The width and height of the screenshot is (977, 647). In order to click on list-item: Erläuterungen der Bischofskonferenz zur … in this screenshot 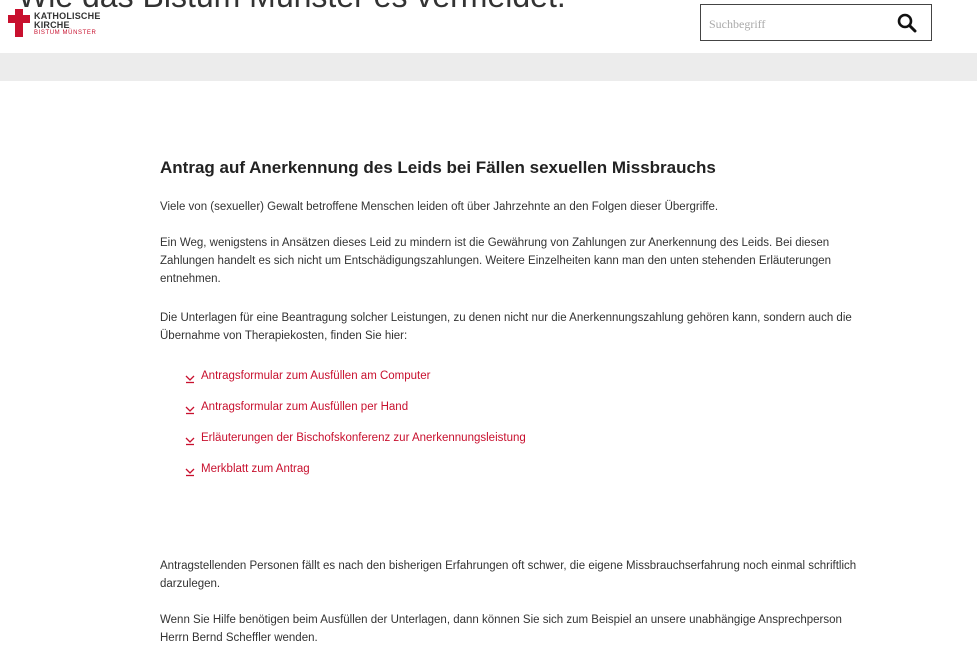, I will do `click(355, 447)`.